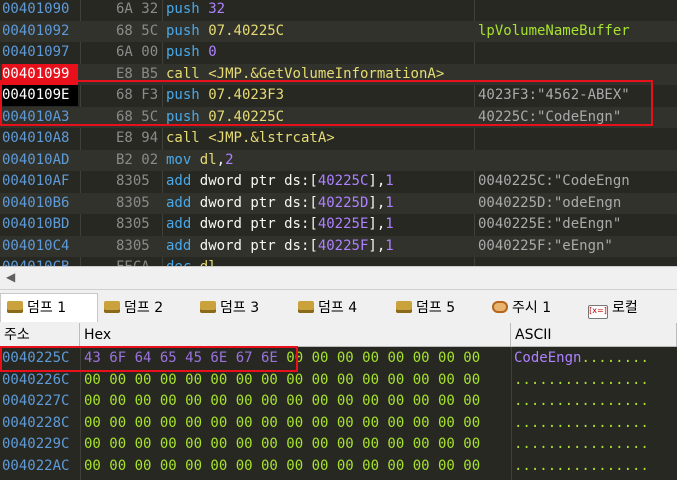 The width and height of the screenshot is (677, 480). What do you see at coordinates (338, 277) in the screenshot?
I see `horizontal-scrollbar: ◀` at bounding box center [338, 277].